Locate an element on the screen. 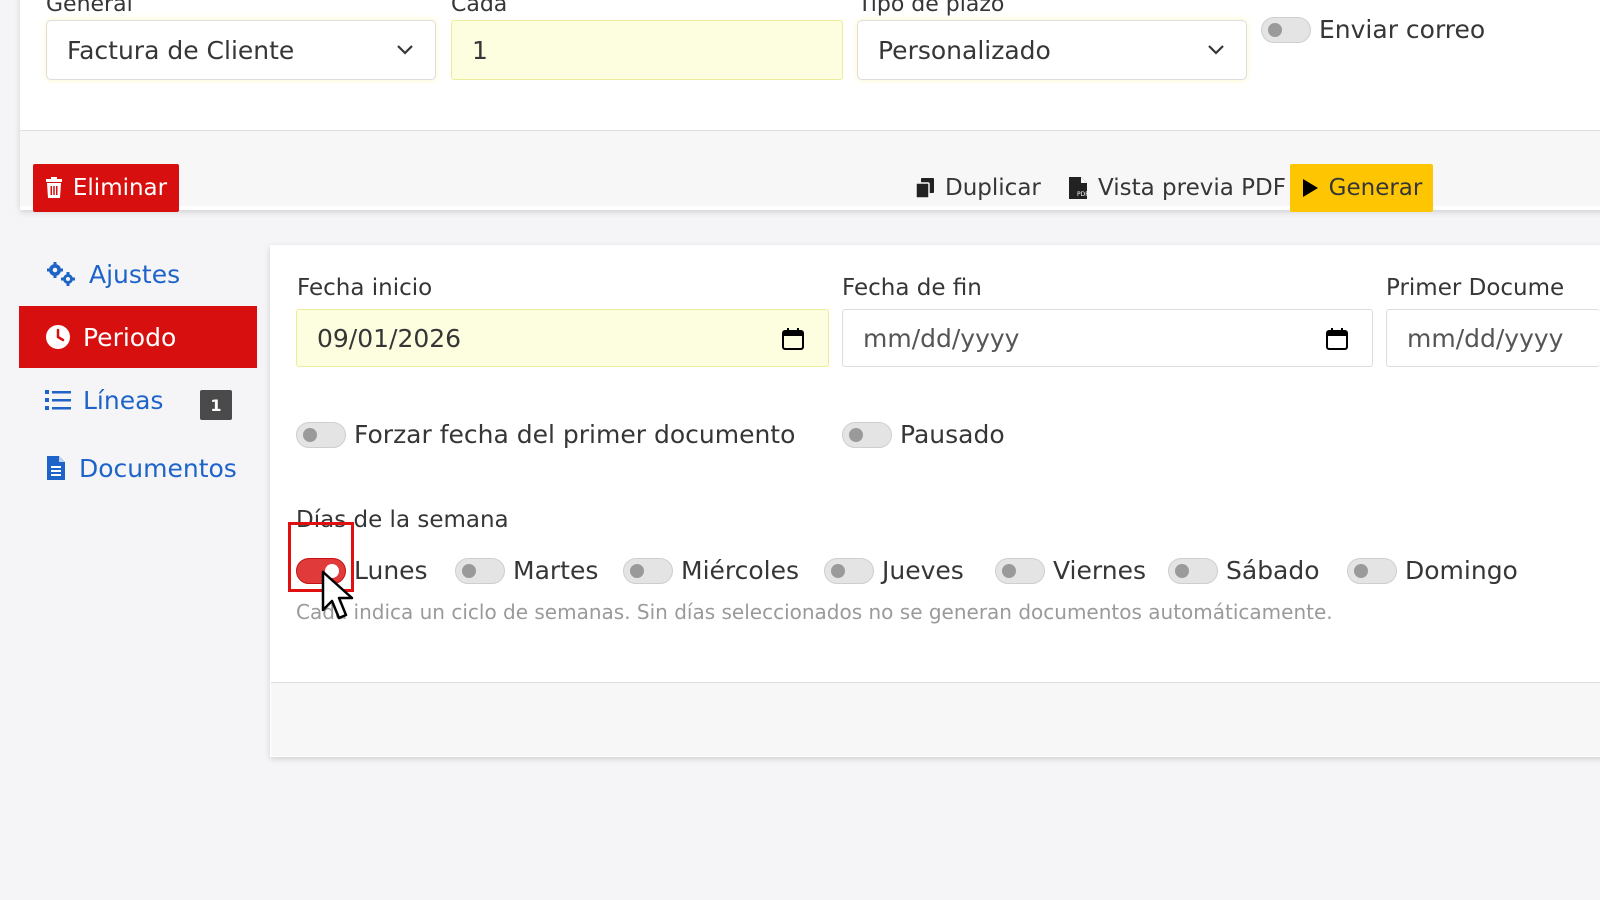 Image resolution: width=1600 pixels, height=900 pixels. sabado-toggle is located at coordinates (1193, 570).